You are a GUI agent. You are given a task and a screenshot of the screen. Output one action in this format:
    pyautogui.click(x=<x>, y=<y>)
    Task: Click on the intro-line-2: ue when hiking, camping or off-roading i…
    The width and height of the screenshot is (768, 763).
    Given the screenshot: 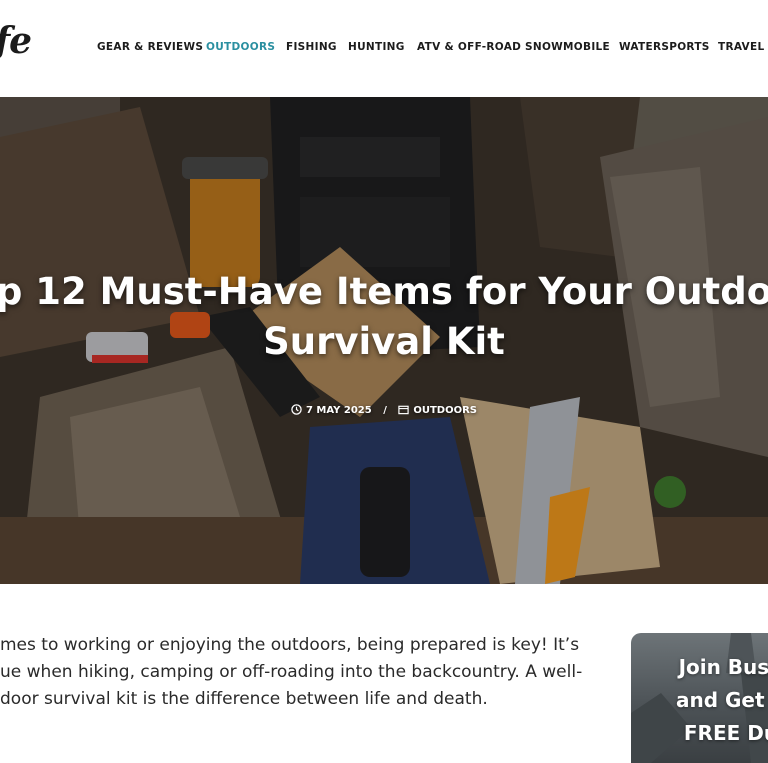 What is the action you would take?
    pyautogui.click(x=291, y=672)
    